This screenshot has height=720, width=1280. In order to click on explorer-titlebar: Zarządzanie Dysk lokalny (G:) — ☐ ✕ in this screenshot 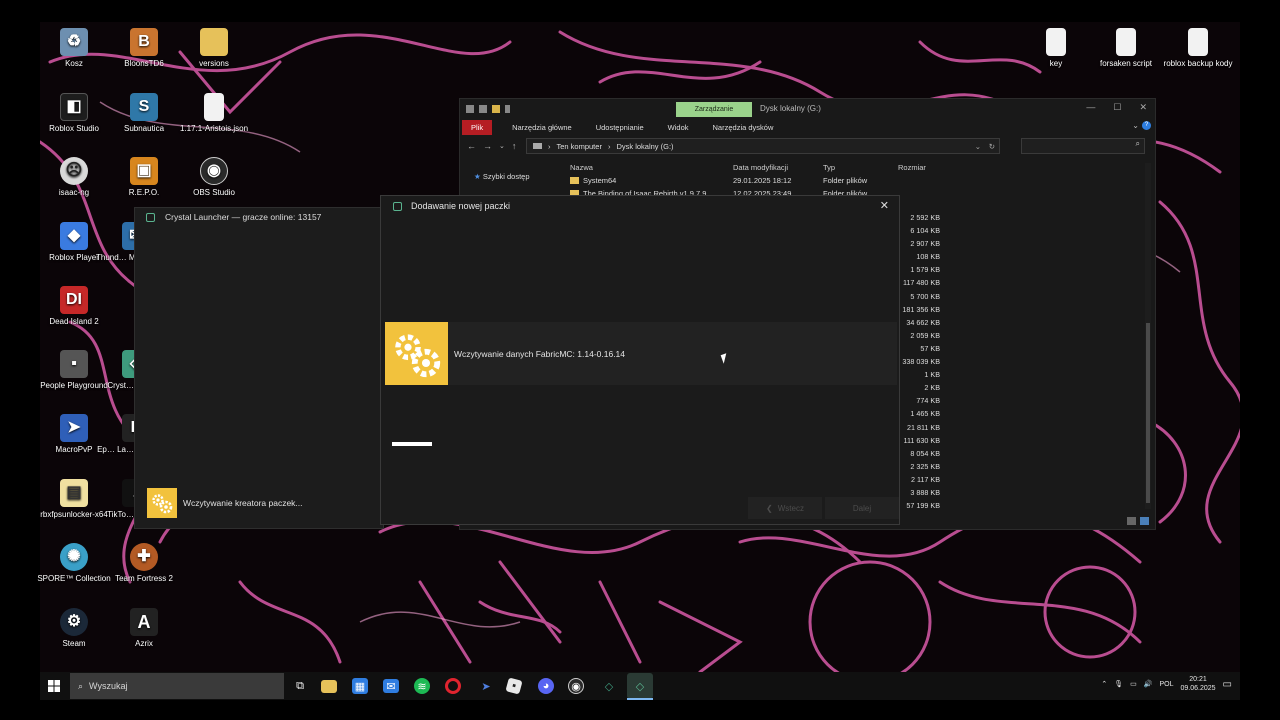, I will do `click(807, 109)`.